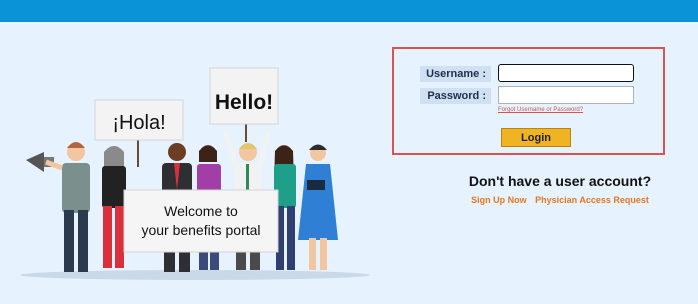  What do you see at coordinates (201, 211) in the screenshot?
I see `welcome-banner-line-1: Welcome to` at bounding box center [201, 211].